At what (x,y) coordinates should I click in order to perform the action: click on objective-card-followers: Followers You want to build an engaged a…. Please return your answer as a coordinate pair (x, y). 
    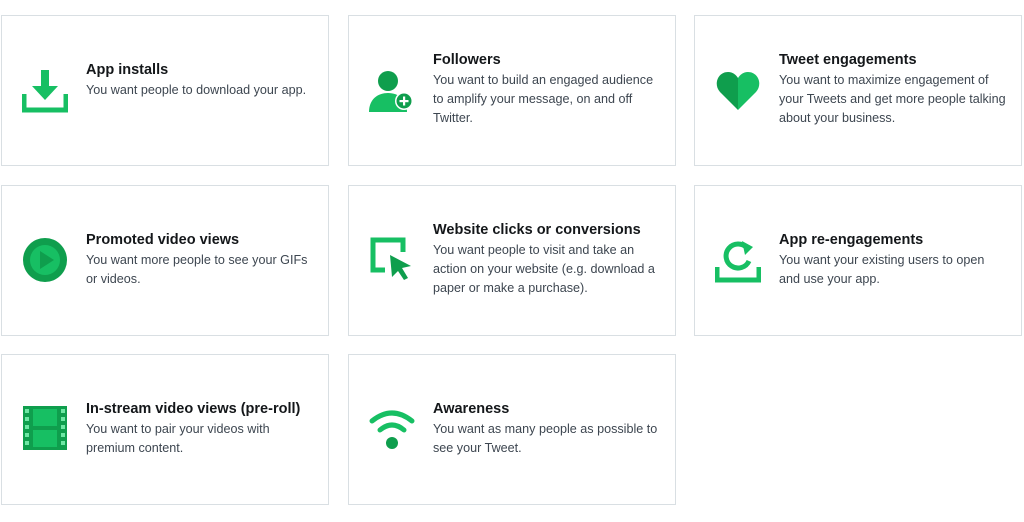
    Looking at the image, I should click on (512, 90).